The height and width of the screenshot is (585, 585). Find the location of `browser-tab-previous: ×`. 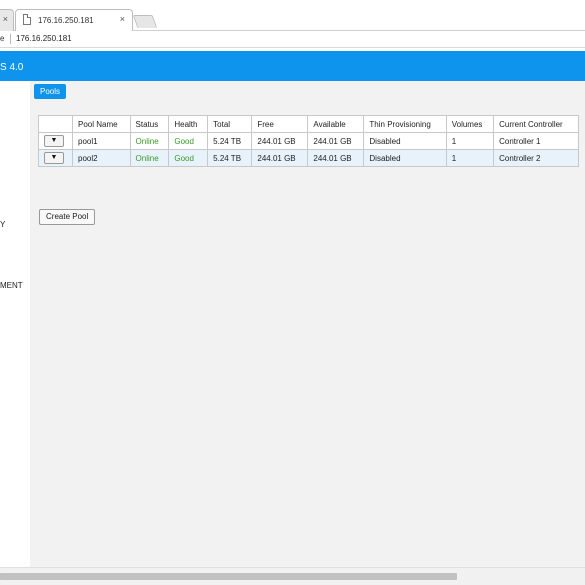

browser-tab-previous: × is located at coordinates (7, 20).